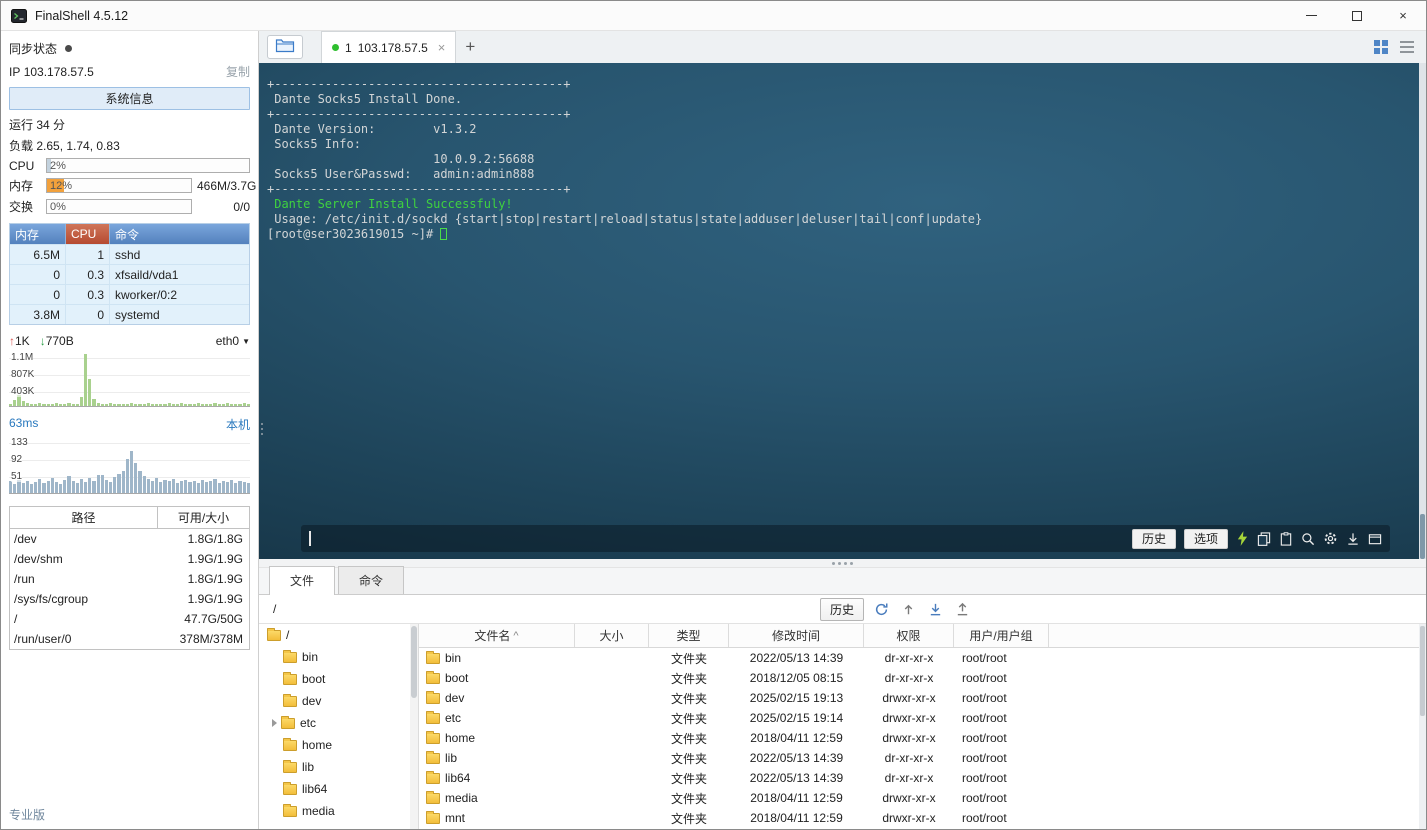  Describe the element at coordinates (302, 580) in the screenshot. I see `tab-files: 文件` at that location.